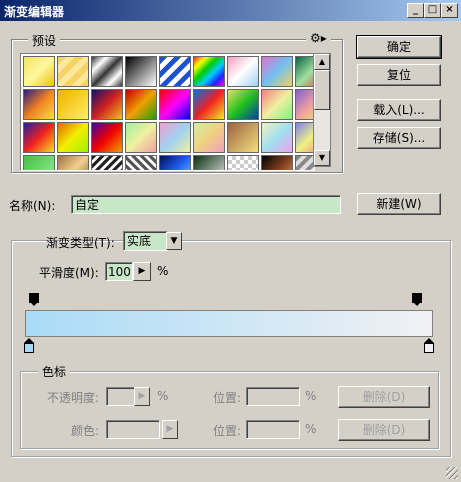 The width and height of the screenshot is (461, 482). I want to click on scroll-down-icon: ▼, so click(322, 158).